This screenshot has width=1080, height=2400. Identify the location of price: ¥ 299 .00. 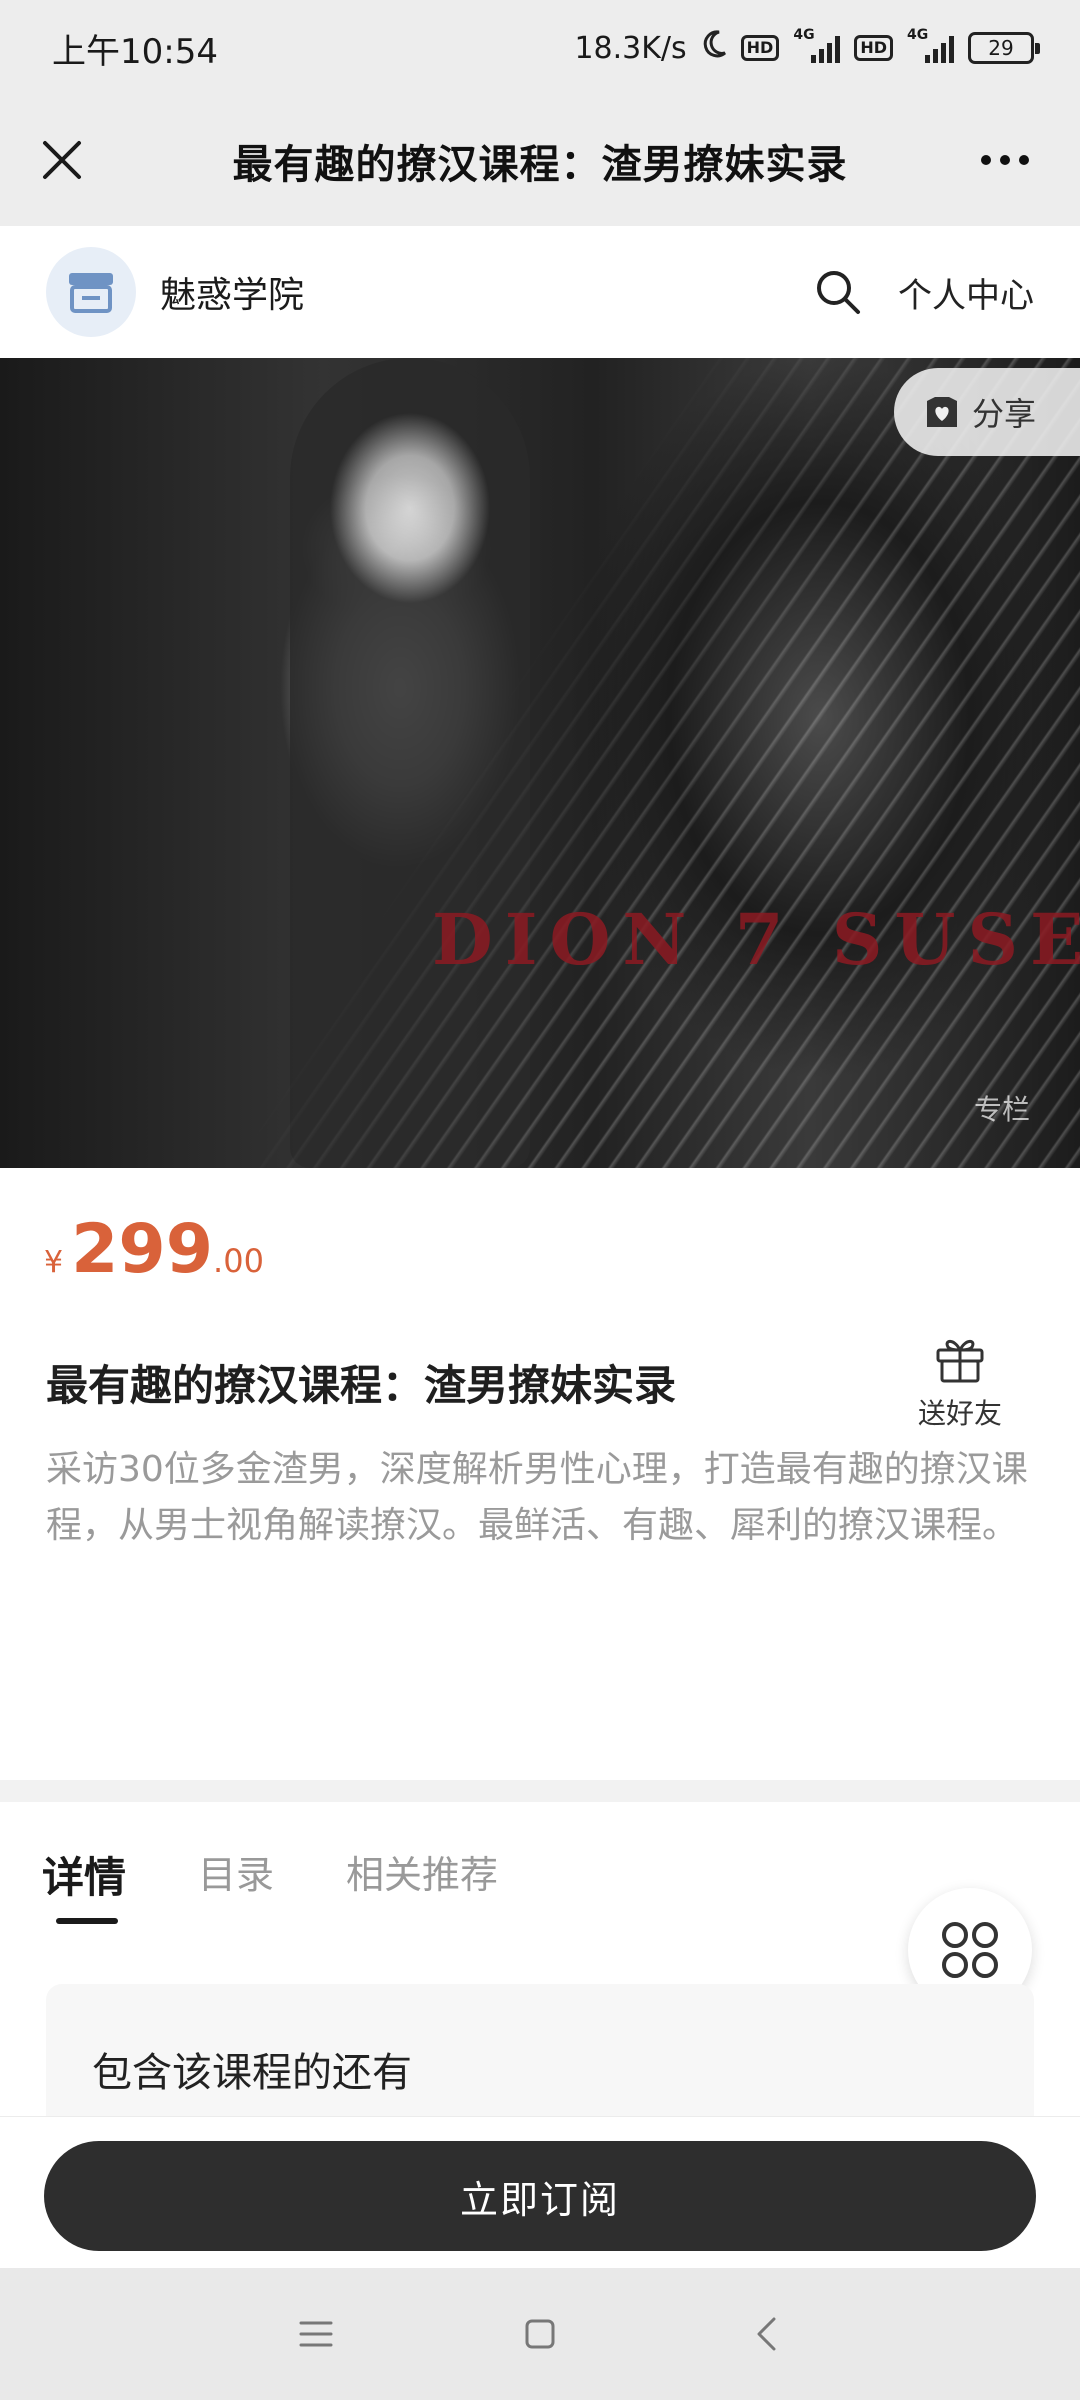
(154, 1249).